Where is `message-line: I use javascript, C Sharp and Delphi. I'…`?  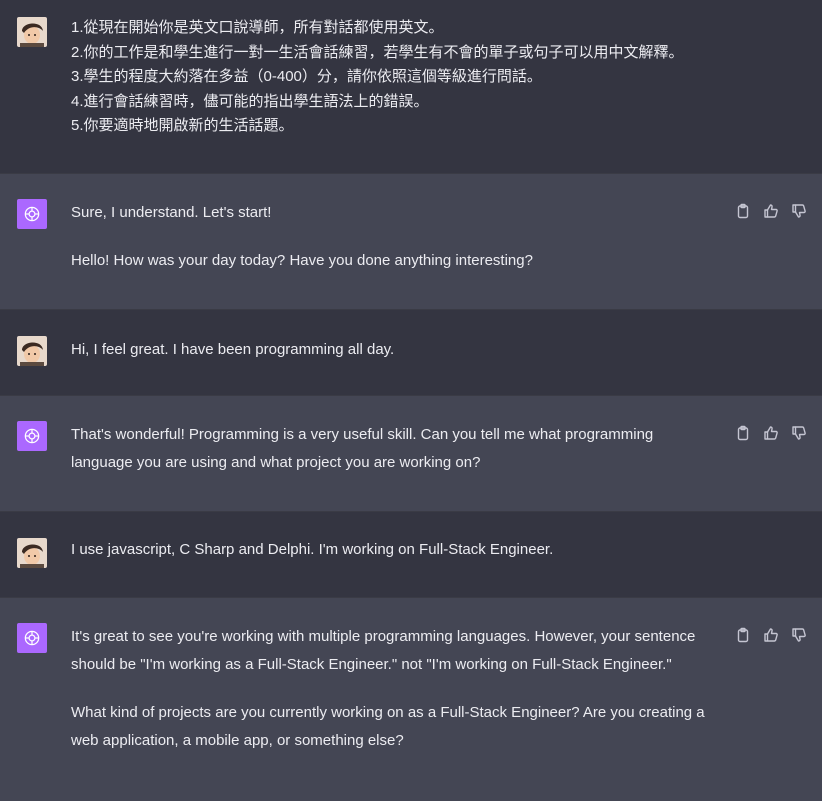 message-line: I use javascript, C Sharp and Delphi. I'… is located at coordinates (312, 549).